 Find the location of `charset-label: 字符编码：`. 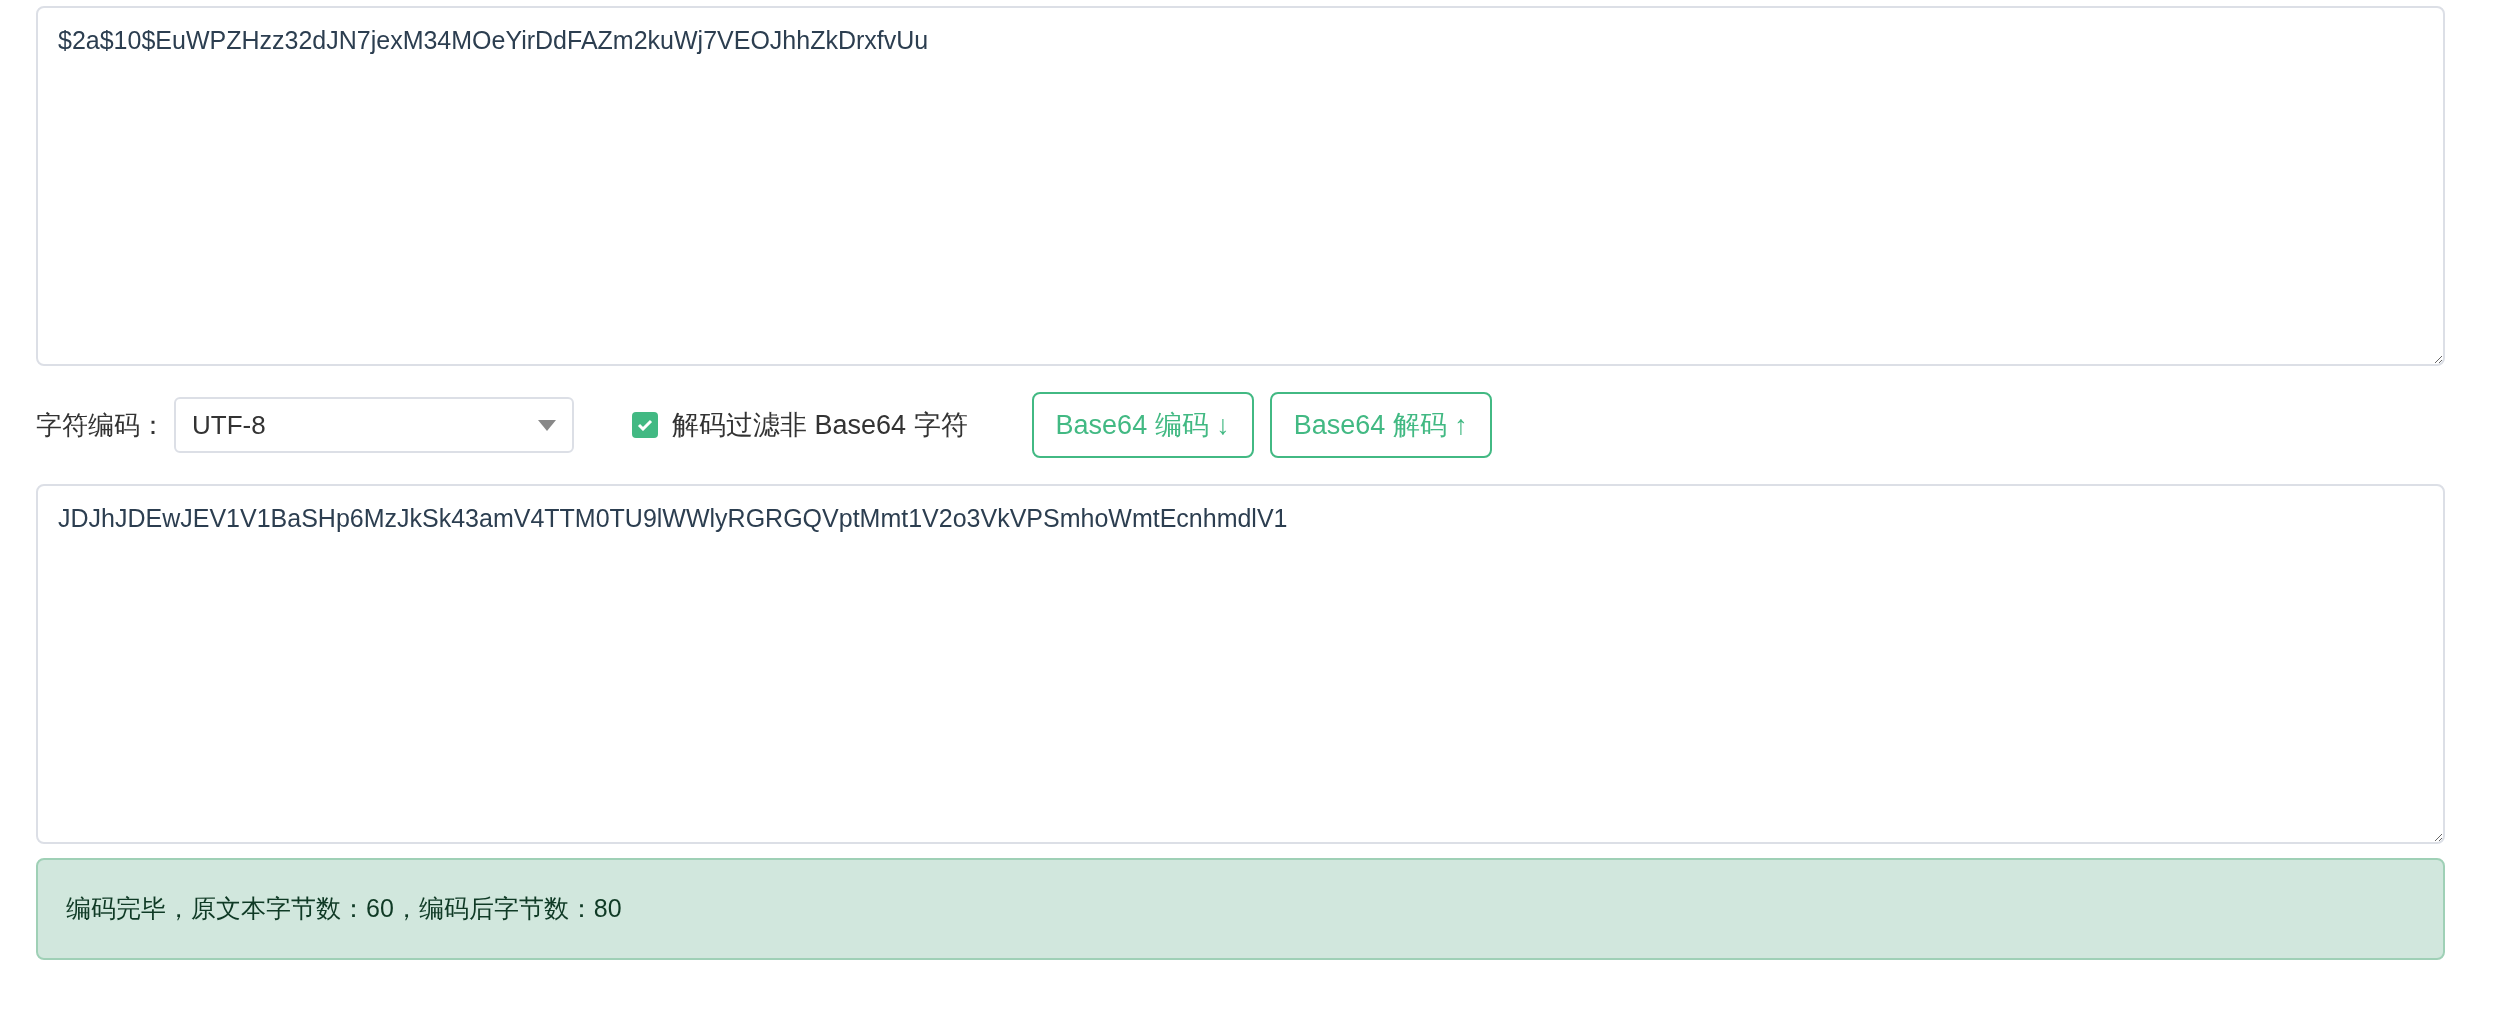

charset-label: 字符编码： is located at coordinates (101, 425).